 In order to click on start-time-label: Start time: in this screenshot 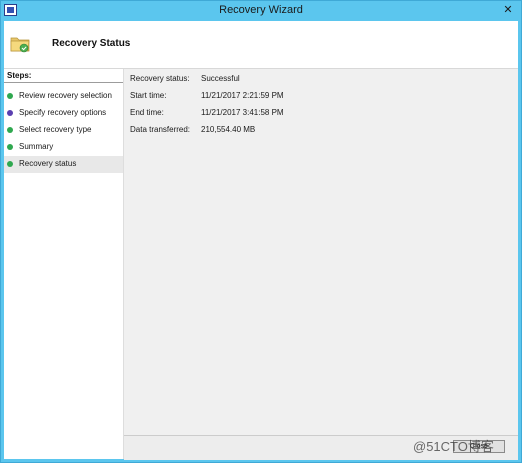, I will do `click(148, 95)`.